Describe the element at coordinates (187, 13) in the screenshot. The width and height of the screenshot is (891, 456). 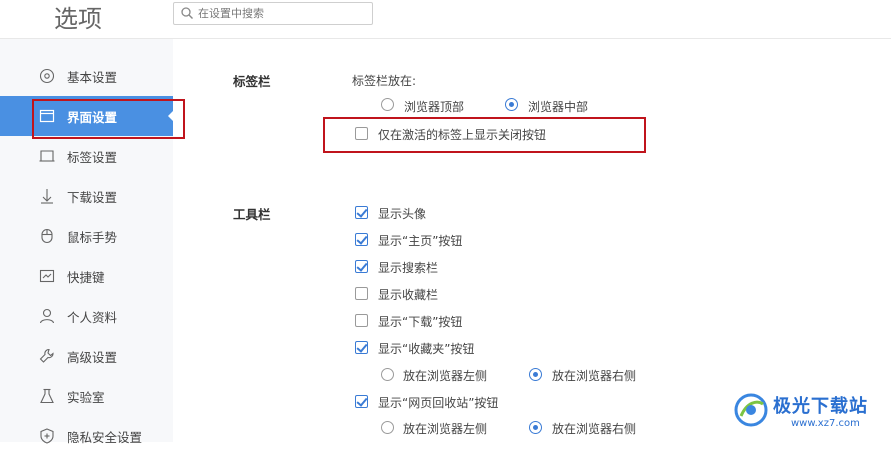
I see `search-icon` at that location.